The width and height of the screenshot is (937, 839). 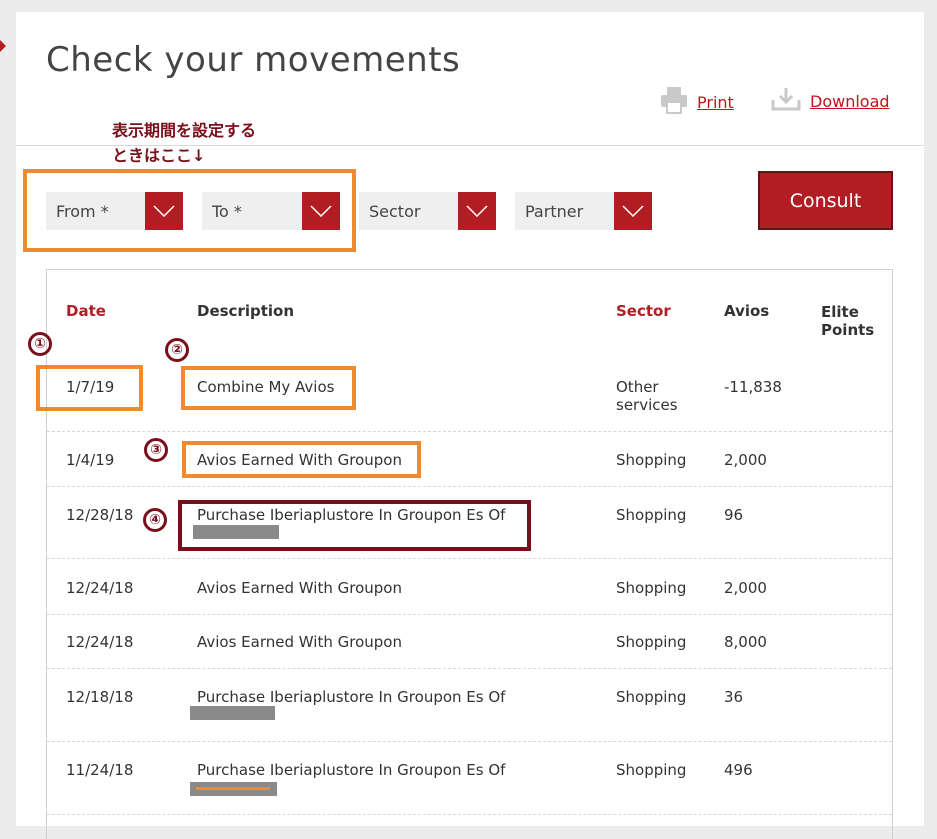 I want to click on row2-avios: 2,000, so click(x=745, y=460).